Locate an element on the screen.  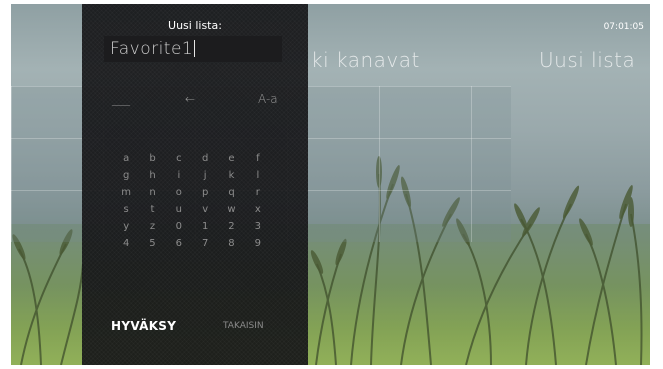
keyboard-key: 9 is located at coordinates (258, 243).